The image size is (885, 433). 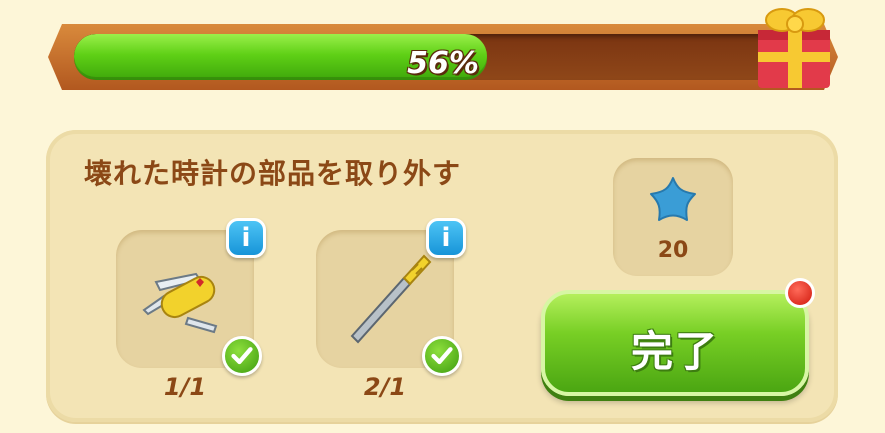 What do you see at coordinates (273, 173) in the screenshot?
I see `quest-title: 壊れた時計の部品を取り外す` at bounding box center [273, 173].